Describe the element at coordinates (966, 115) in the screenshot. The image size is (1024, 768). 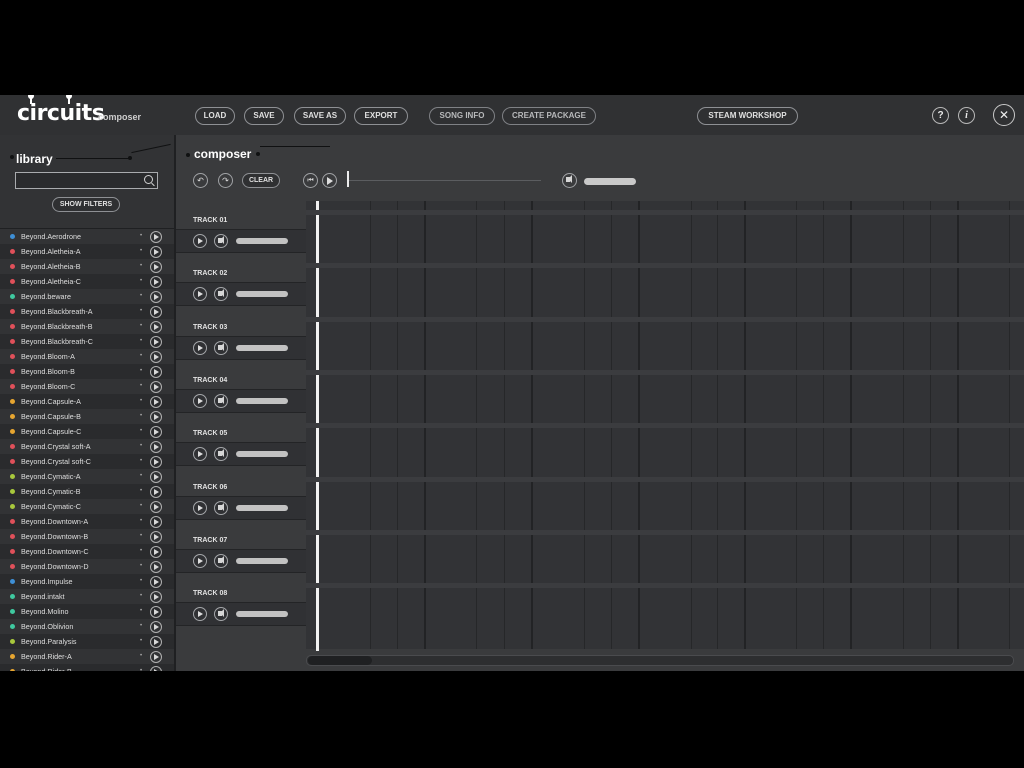
I see `info-icon: i` at that location.